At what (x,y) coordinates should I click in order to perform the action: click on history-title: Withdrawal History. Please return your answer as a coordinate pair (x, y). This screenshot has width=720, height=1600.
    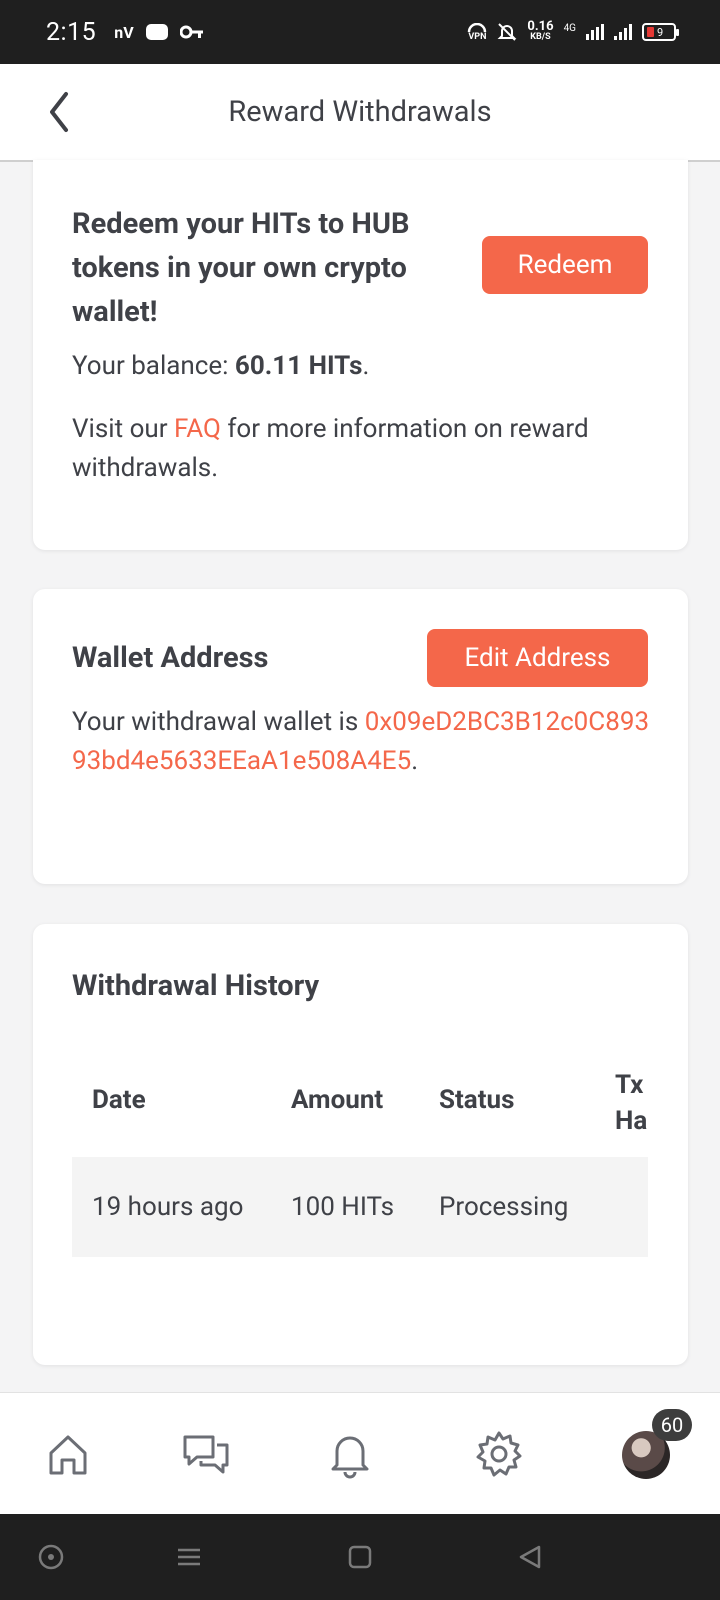
    Looking at the image, I should click on (196, 986).